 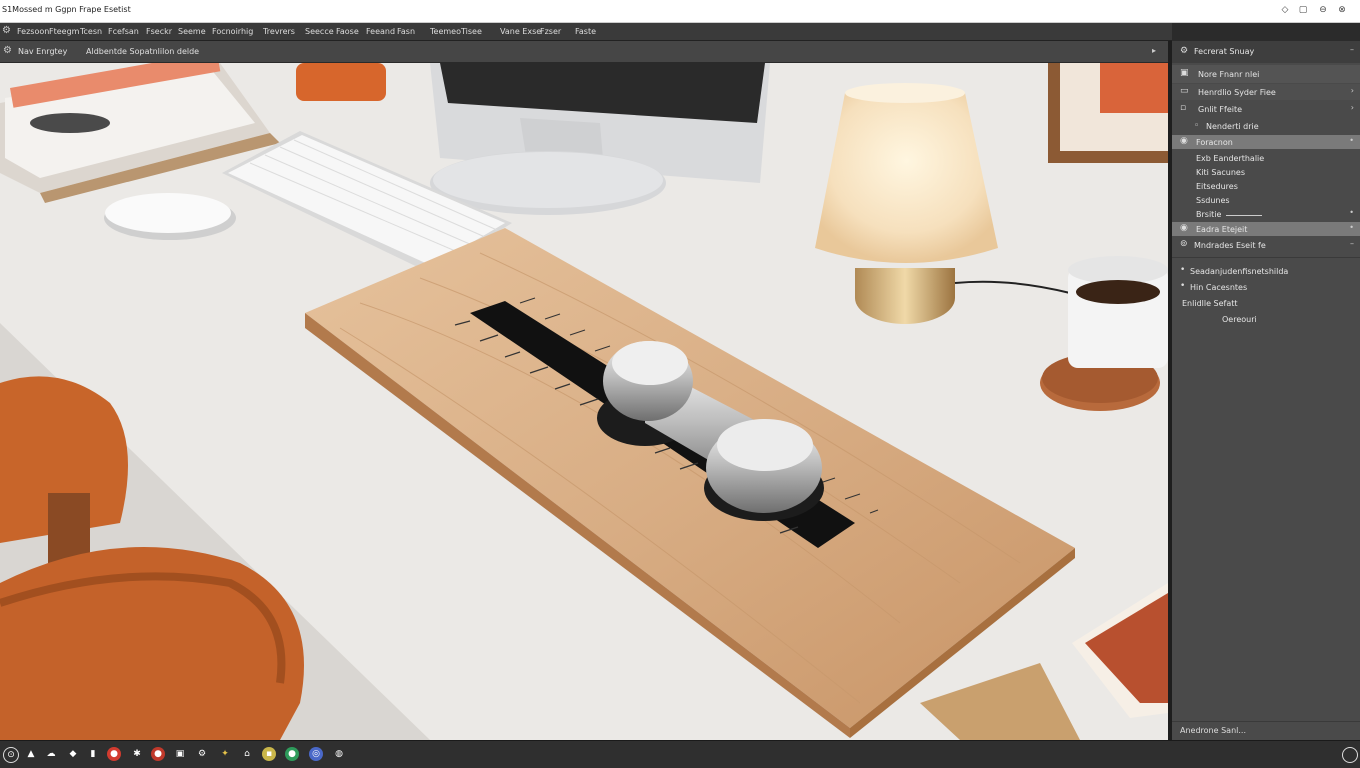 I want to click on panel-sub-4-label: Ssdunes, so click(x=1213, y=200).